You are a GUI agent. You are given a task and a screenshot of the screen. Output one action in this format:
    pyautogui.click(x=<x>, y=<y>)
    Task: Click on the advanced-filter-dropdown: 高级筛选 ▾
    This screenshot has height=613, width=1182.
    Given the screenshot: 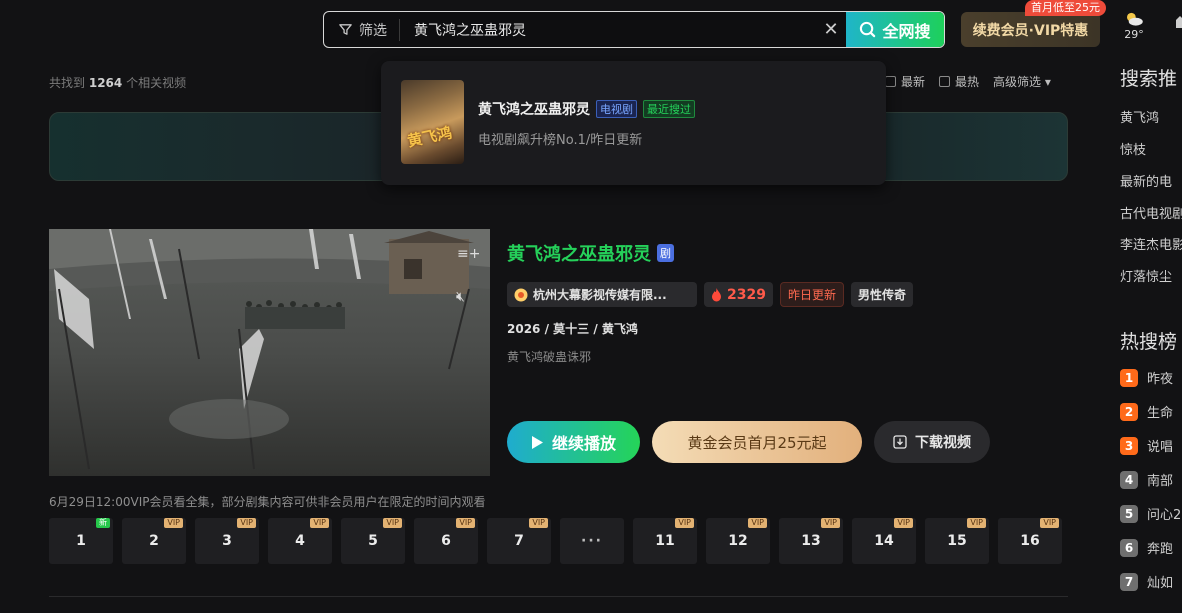 What is the action you would take?
    pyautogui.click(x=1022, y=81)
    